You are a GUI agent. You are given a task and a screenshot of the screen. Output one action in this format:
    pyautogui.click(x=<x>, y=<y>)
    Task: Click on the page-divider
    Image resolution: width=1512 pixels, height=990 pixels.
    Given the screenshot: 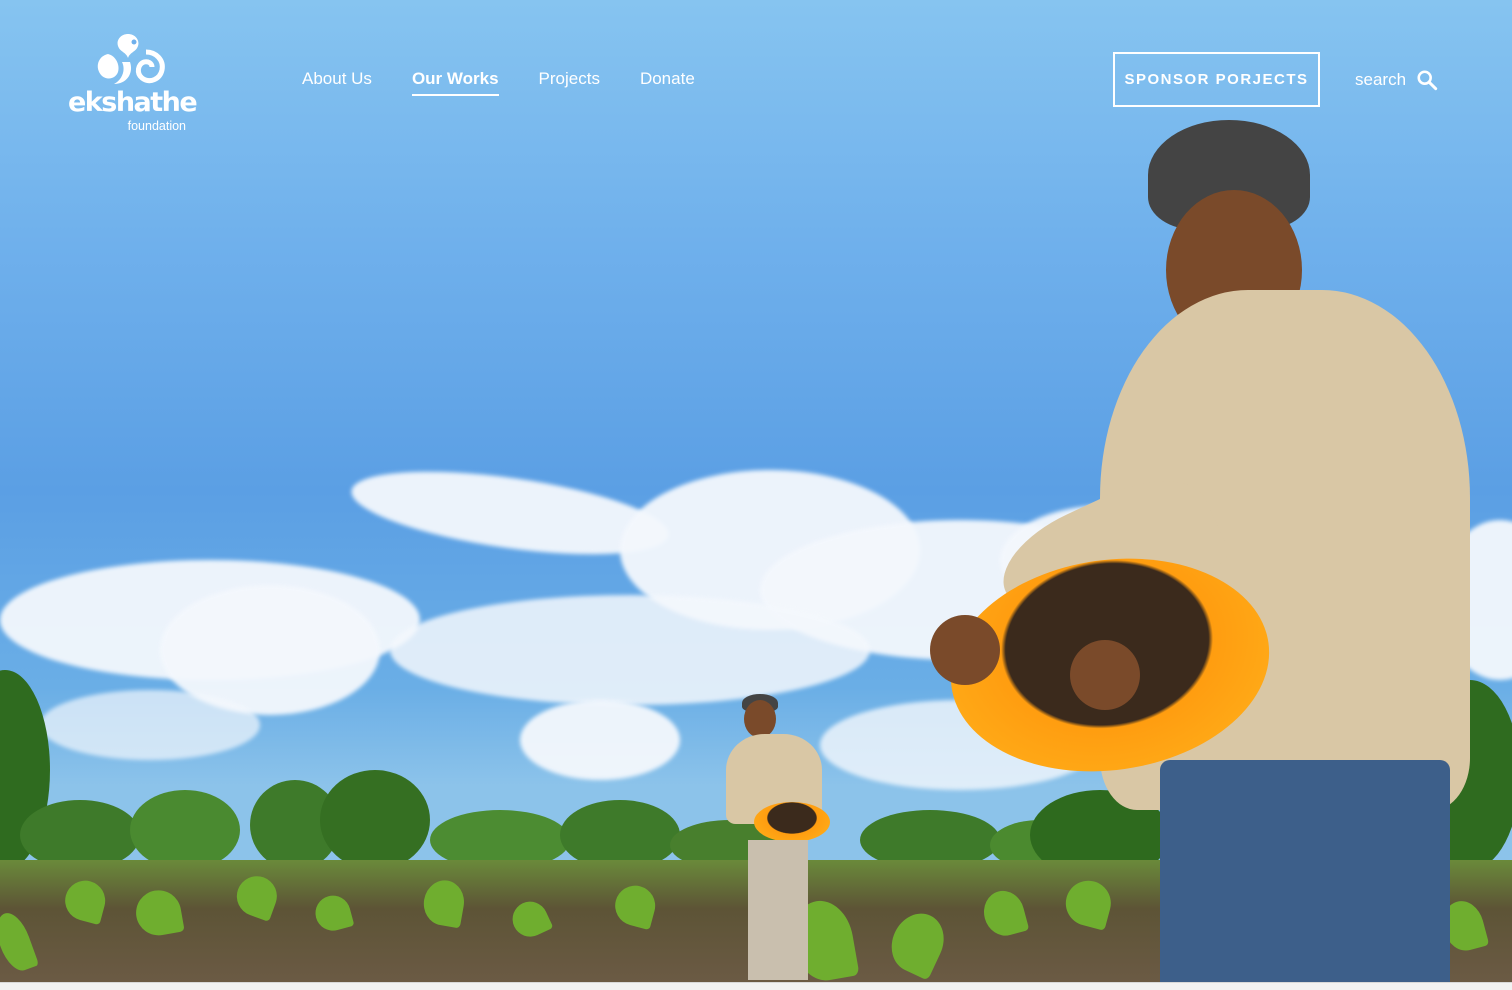 What is the action you would take?
    pyautogui.click(x=756, y=986)
    